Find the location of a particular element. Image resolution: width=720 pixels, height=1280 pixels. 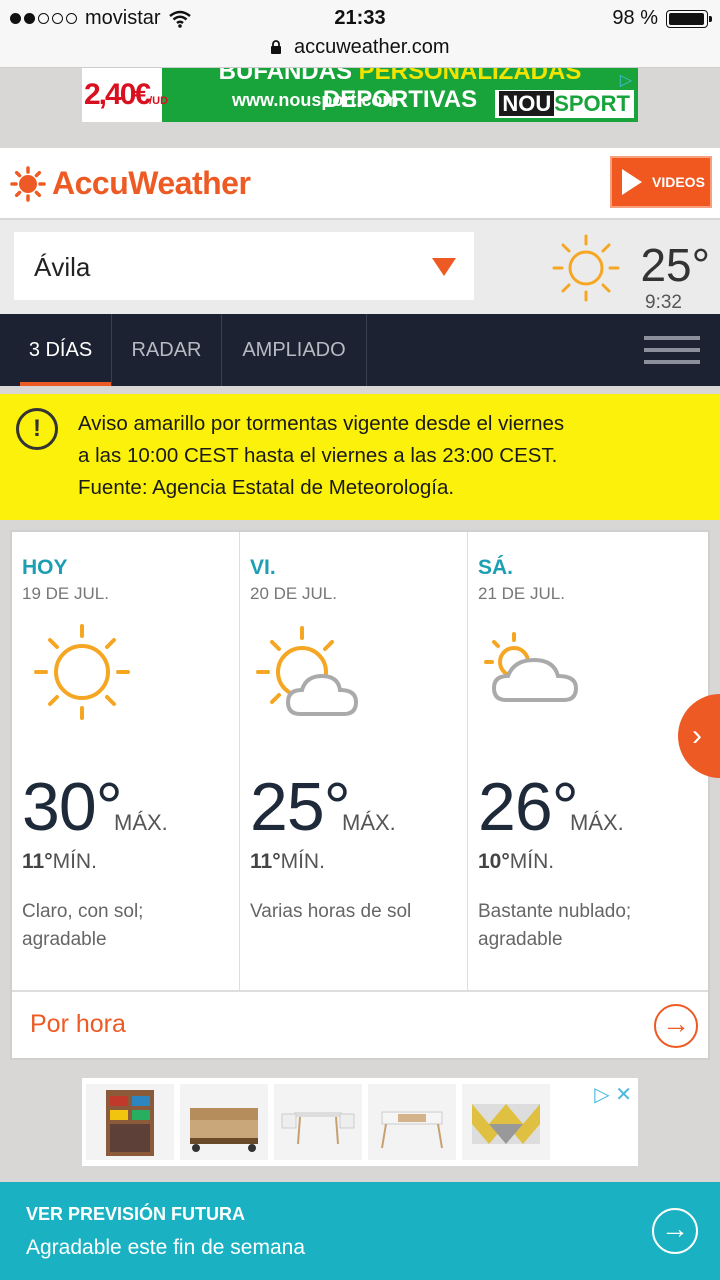

max-temp: 30° is located at coordinates (72, 807).